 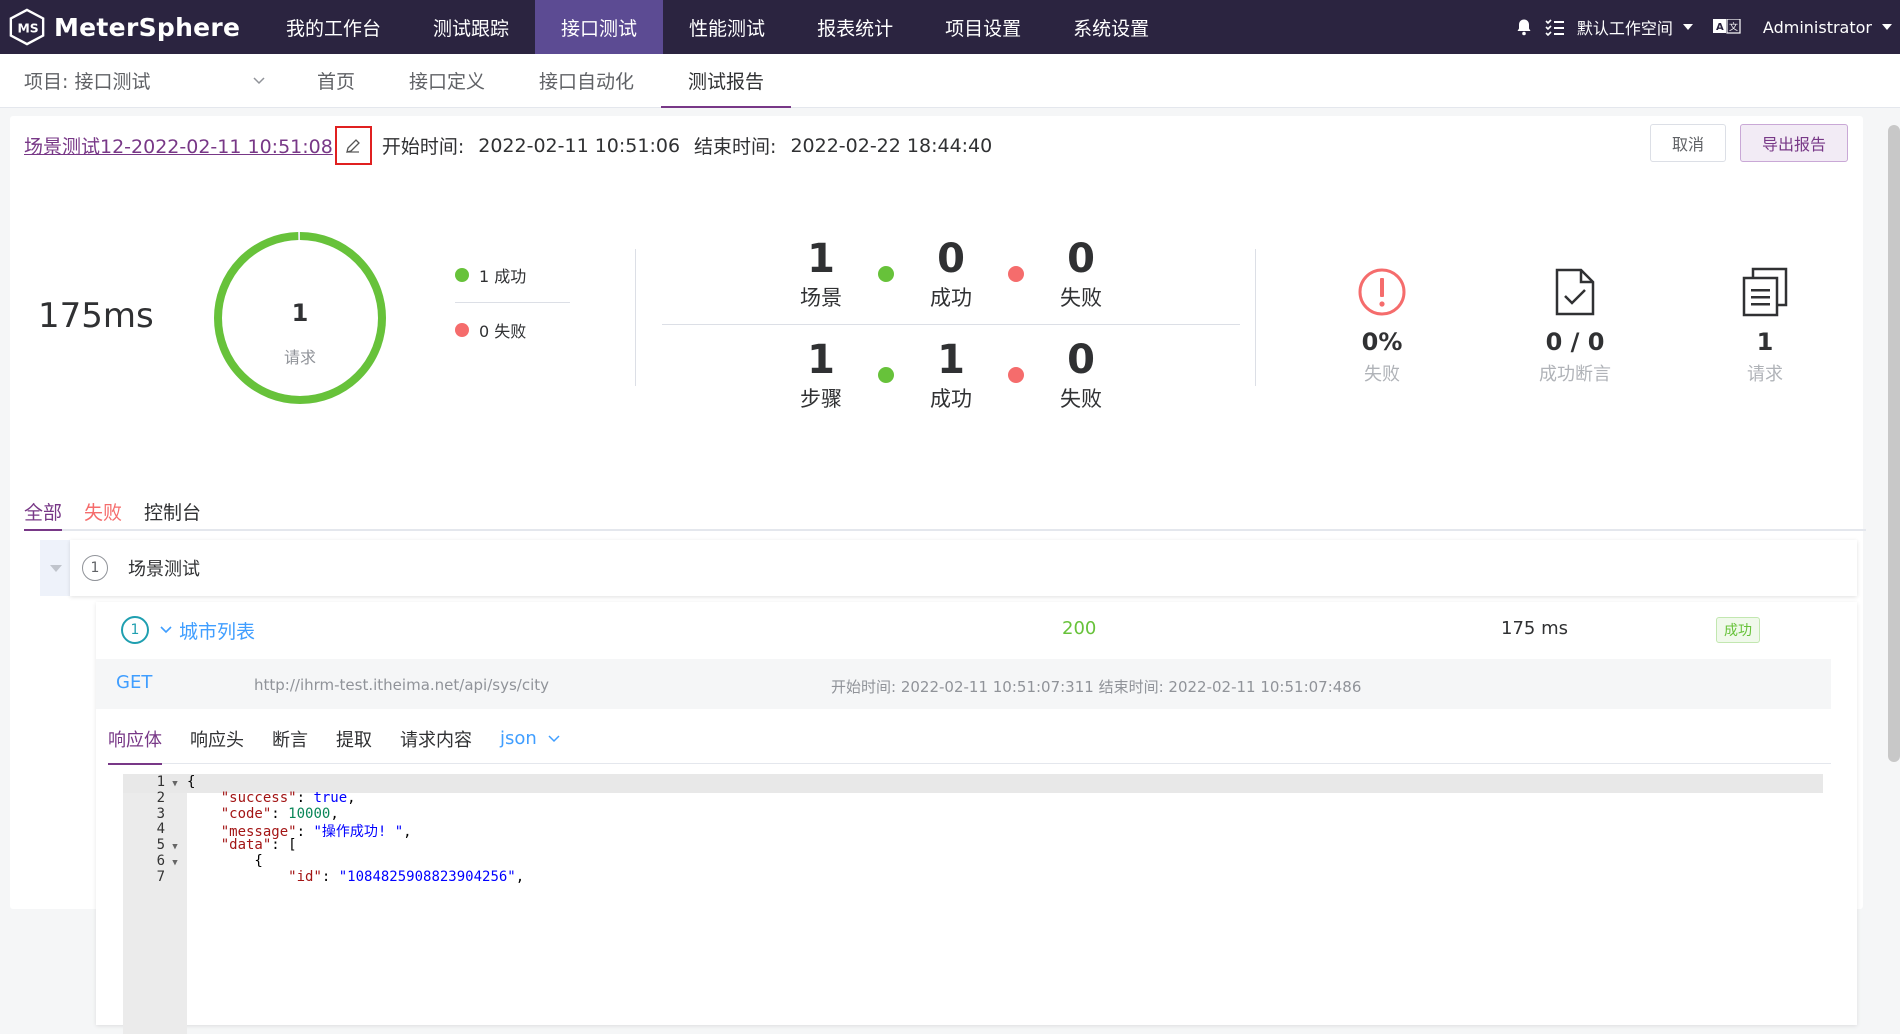 What do you see at coordinates (1575, 374) in the screenshot?
I see `kpi-assert-label: 成功断言` at bounding box center [1575, 374].